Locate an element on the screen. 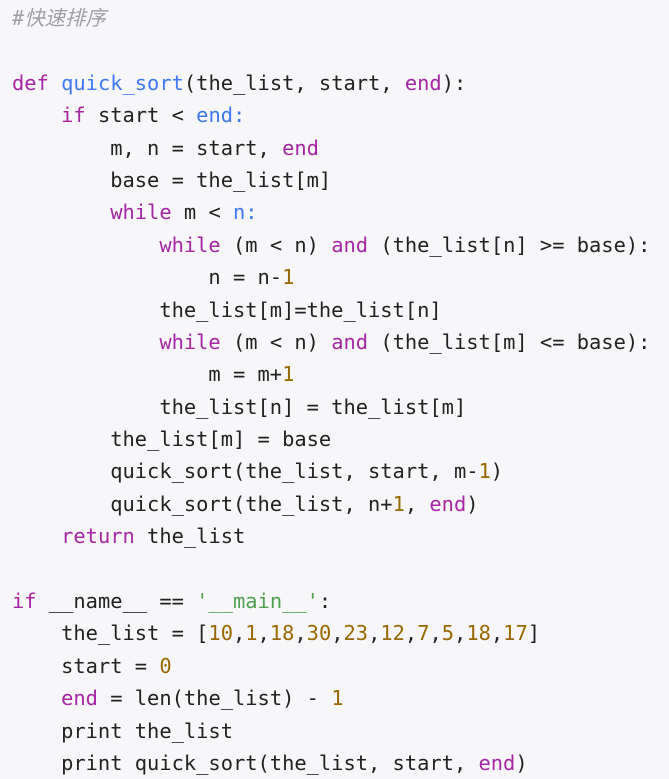  code-text: the_list[m] = base is located at coordinates (172, 439).